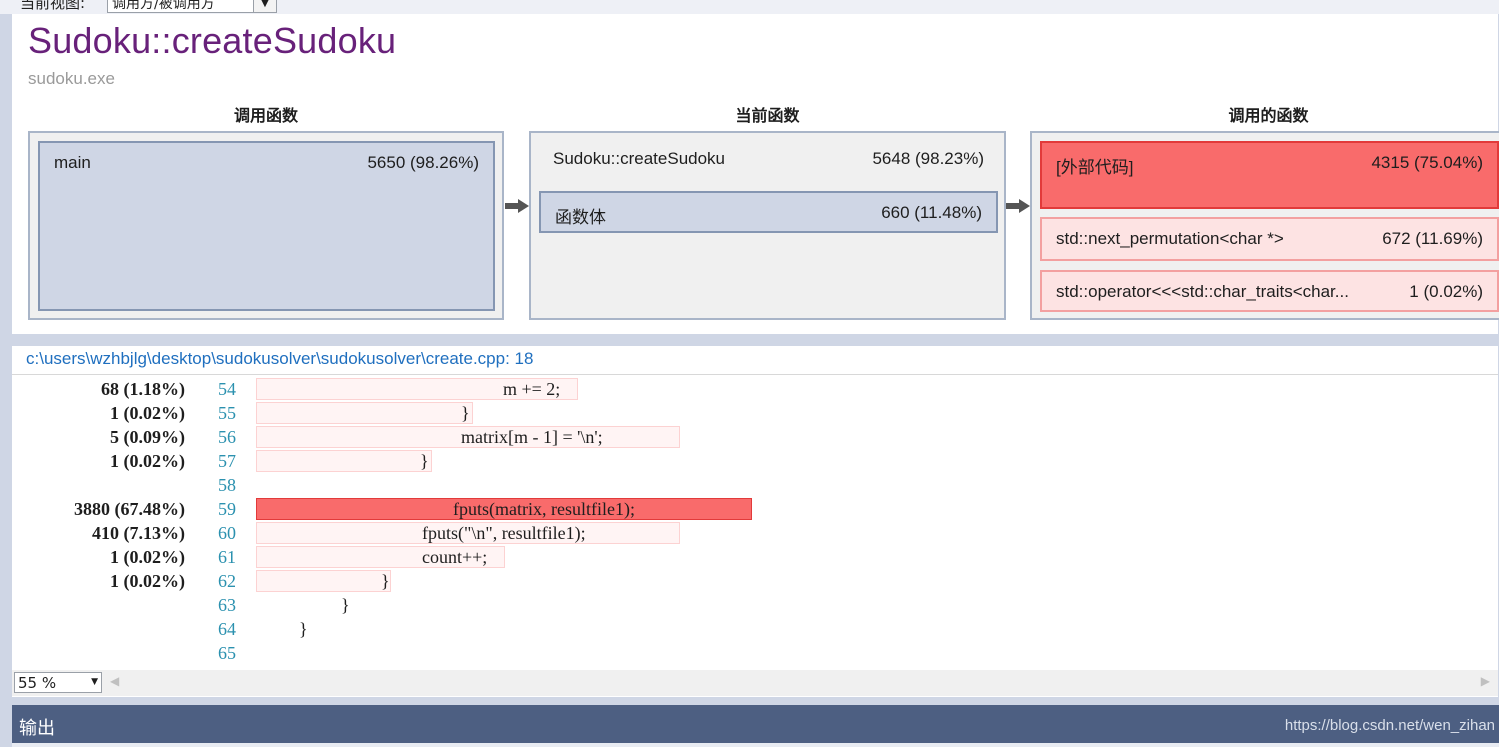 The image size is (1499, 747). What do you see at coordinates (1268, 115) in the screenshot?
I see `callees-header: 调用的函数` at bounding box center [1268, 115].